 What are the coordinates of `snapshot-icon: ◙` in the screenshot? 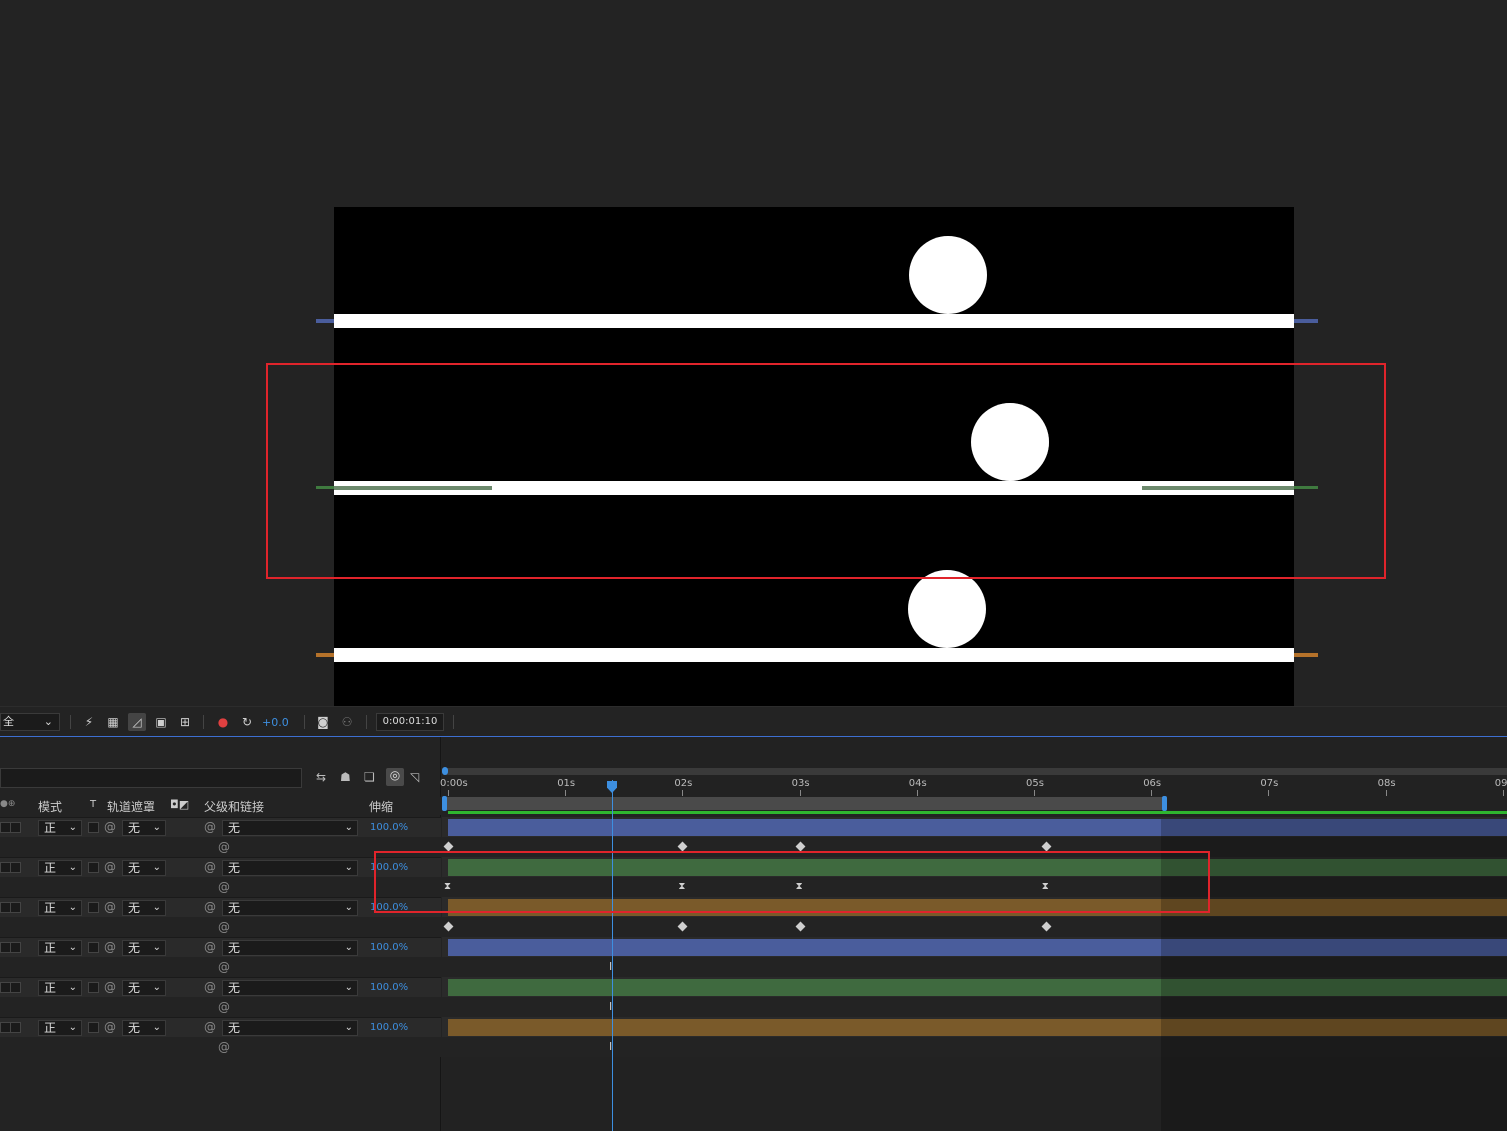 It's located at (323, 722).